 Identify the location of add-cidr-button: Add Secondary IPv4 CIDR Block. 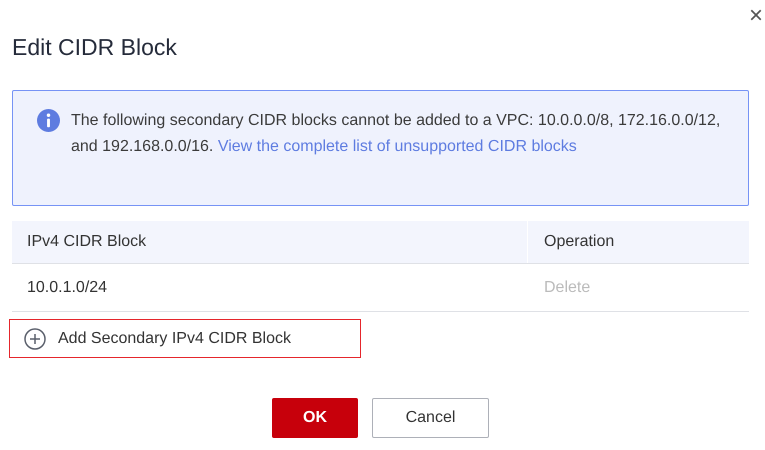
(185, 338).